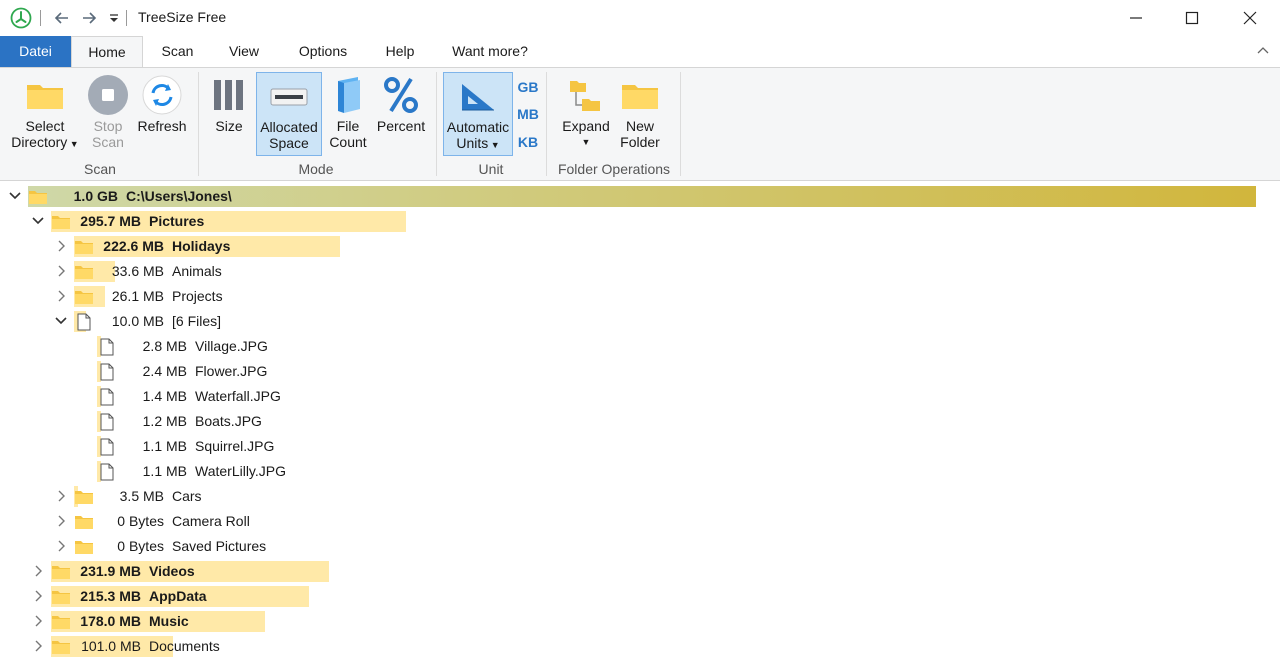 This screenshot has height=660, width=1280. What do you see at coordinates (348, 95) in the screenshot?
I see `file-stack-icon` at bounding box center [348, 95].